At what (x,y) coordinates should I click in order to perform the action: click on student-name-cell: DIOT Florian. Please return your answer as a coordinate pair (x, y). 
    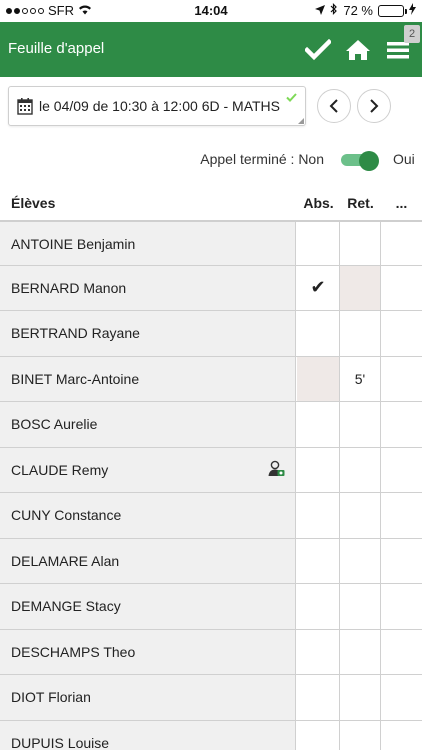
    Looking at the image, I should click on (148, 697).